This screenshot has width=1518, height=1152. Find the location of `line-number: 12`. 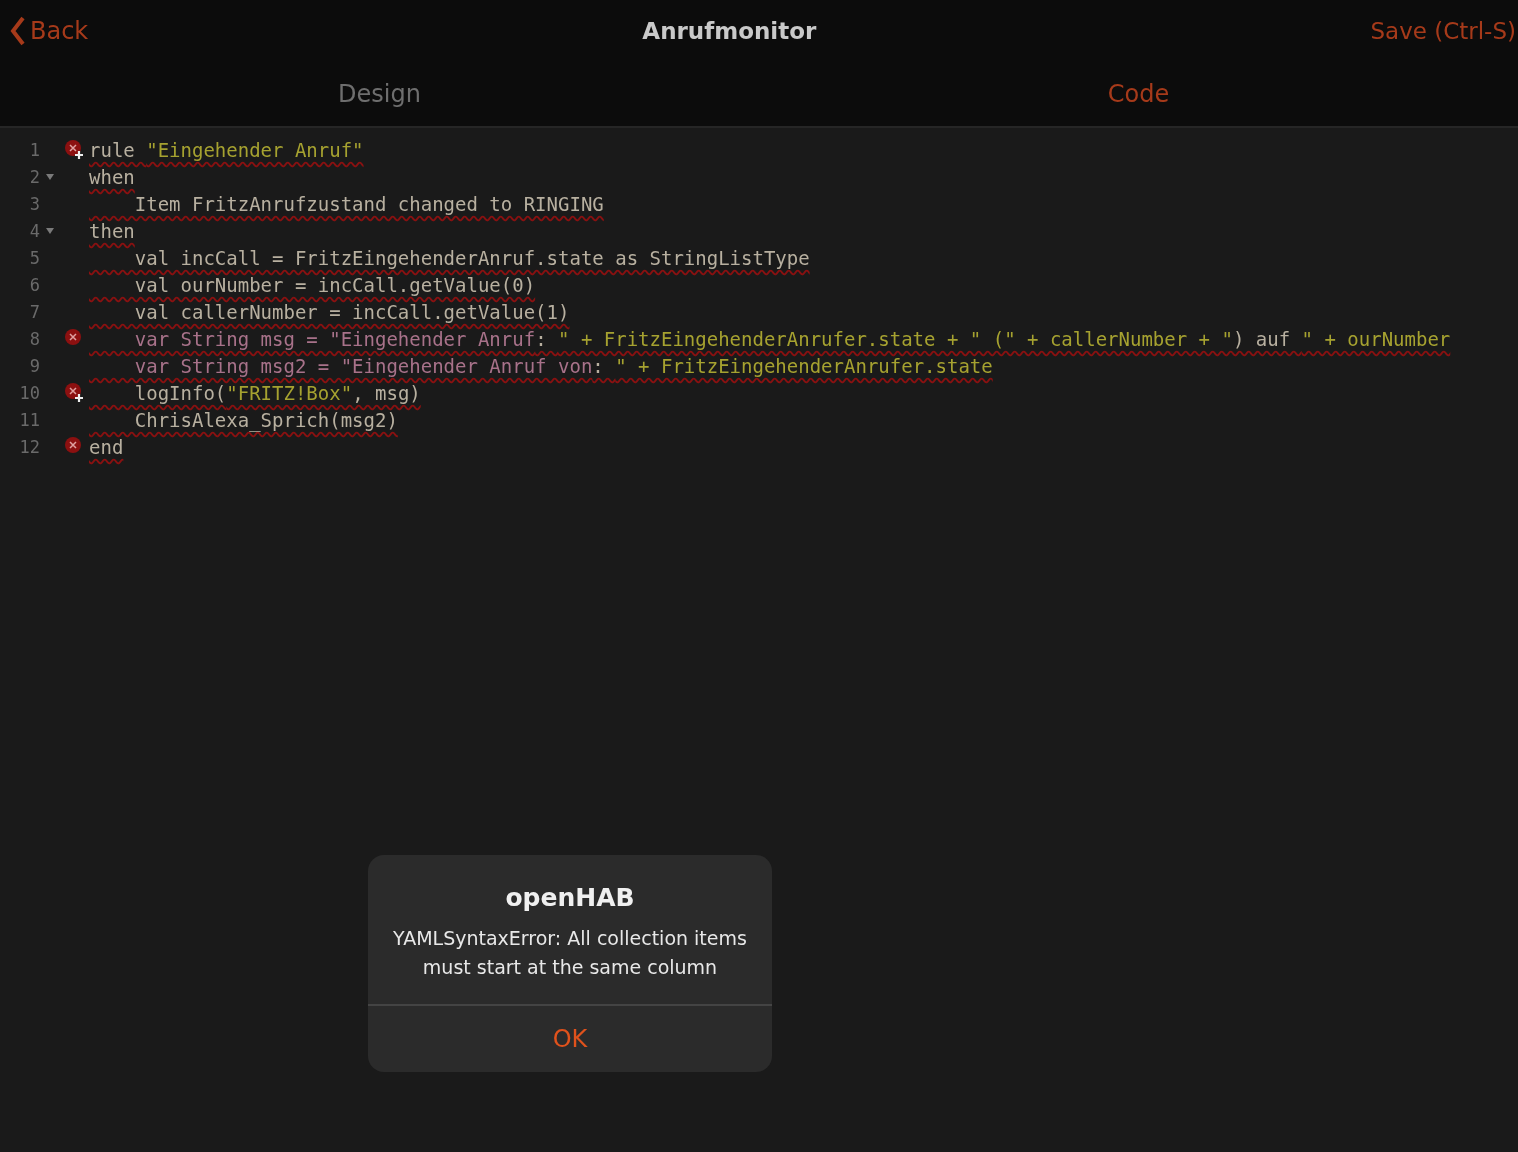

line-number: 12 is located at coordinates (29, 446).